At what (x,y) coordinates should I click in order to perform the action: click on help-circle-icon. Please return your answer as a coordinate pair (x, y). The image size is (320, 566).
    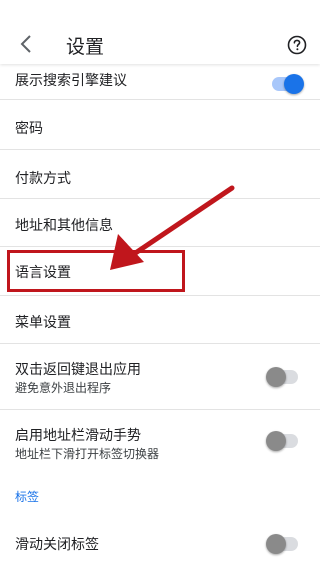
    Looking at the image, I should click on (297, 47).